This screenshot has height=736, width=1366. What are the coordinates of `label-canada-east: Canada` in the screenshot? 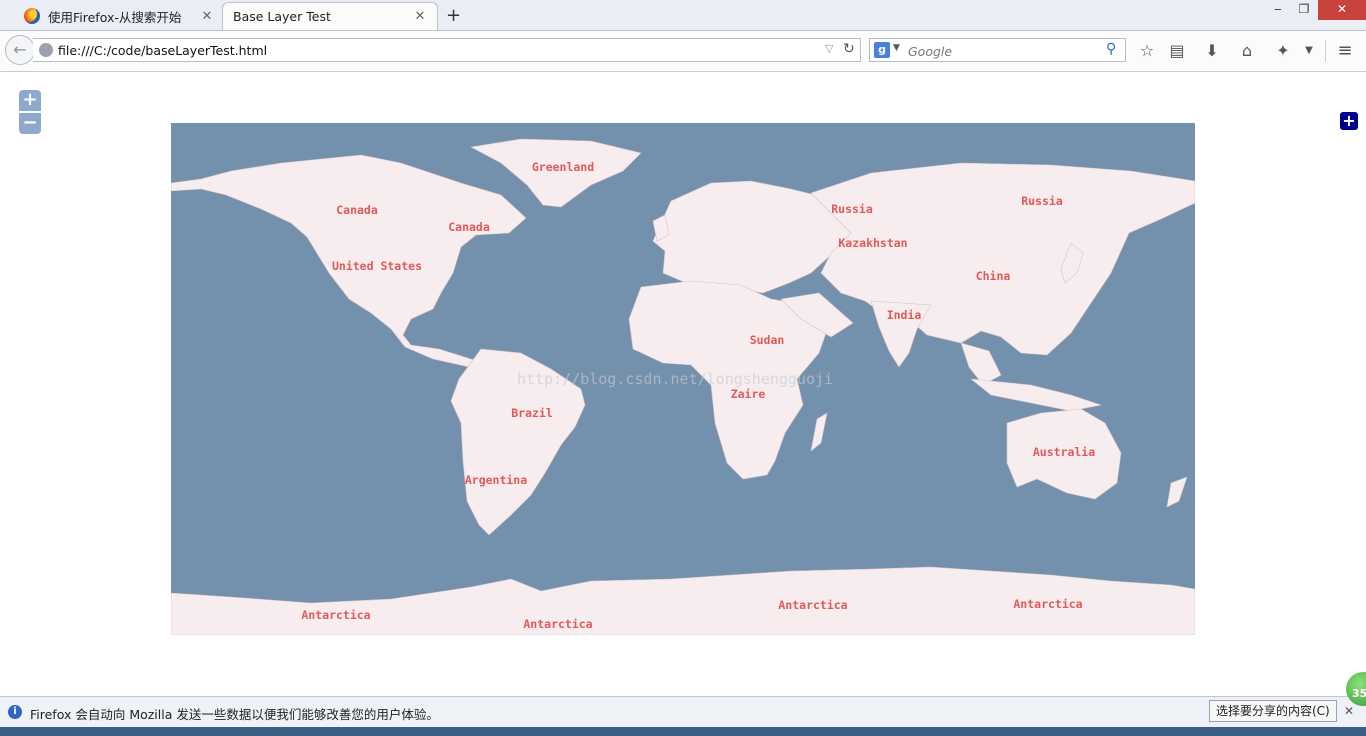 It's located at (469, 227).